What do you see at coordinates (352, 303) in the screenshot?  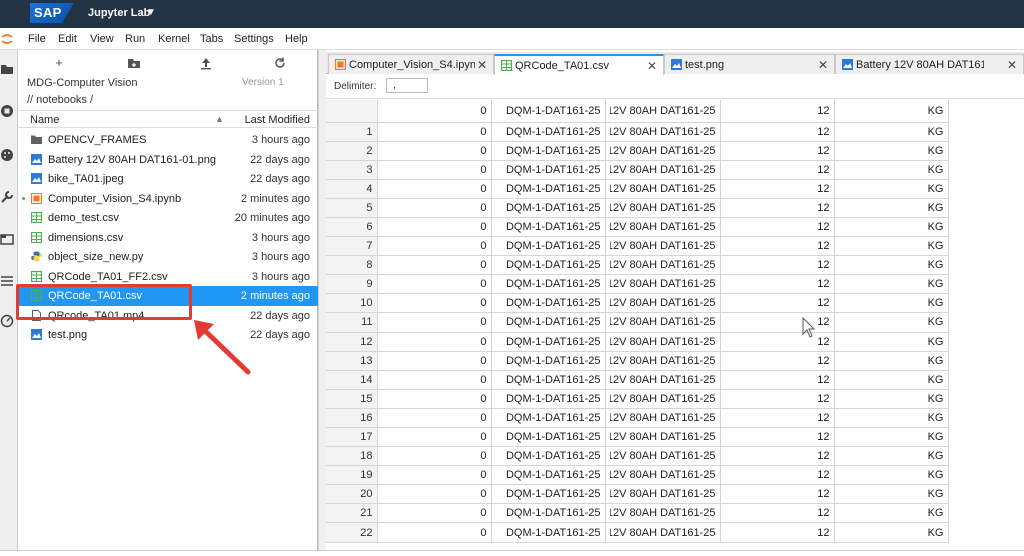 I see `row-header: 10` at bounding box center [352, 303].